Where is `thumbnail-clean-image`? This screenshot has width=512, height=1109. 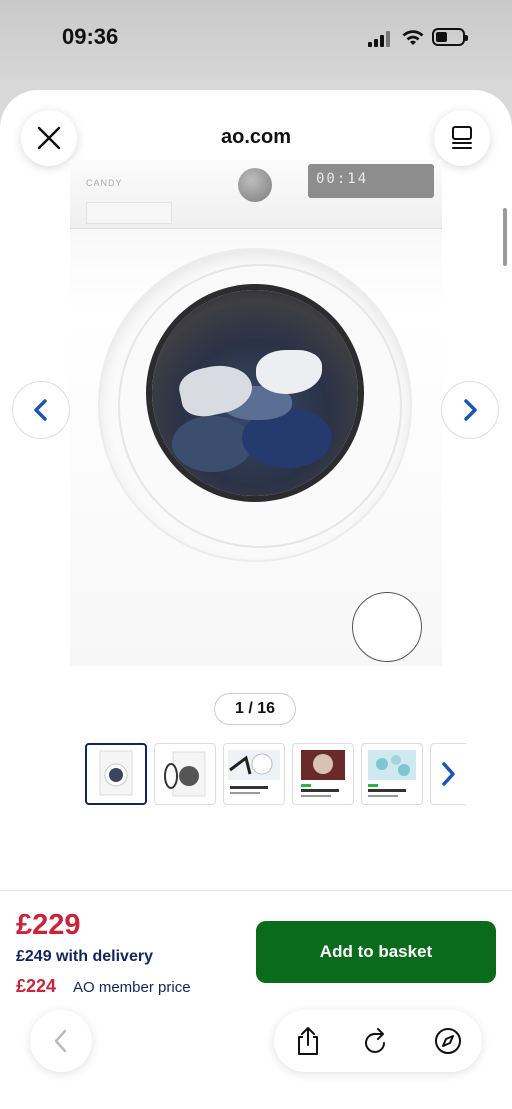 thumbnail-clean-image is located at coordinates (392, 773).